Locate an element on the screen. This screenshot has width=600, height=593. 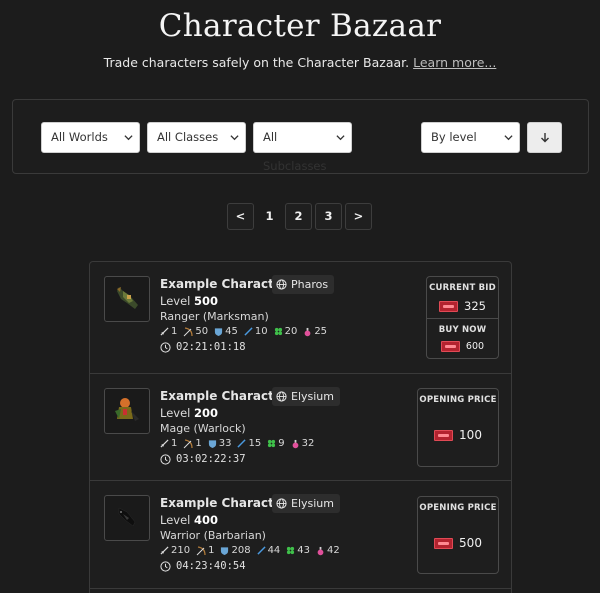
skill-value: 32 is located at coordinates (308, 443).